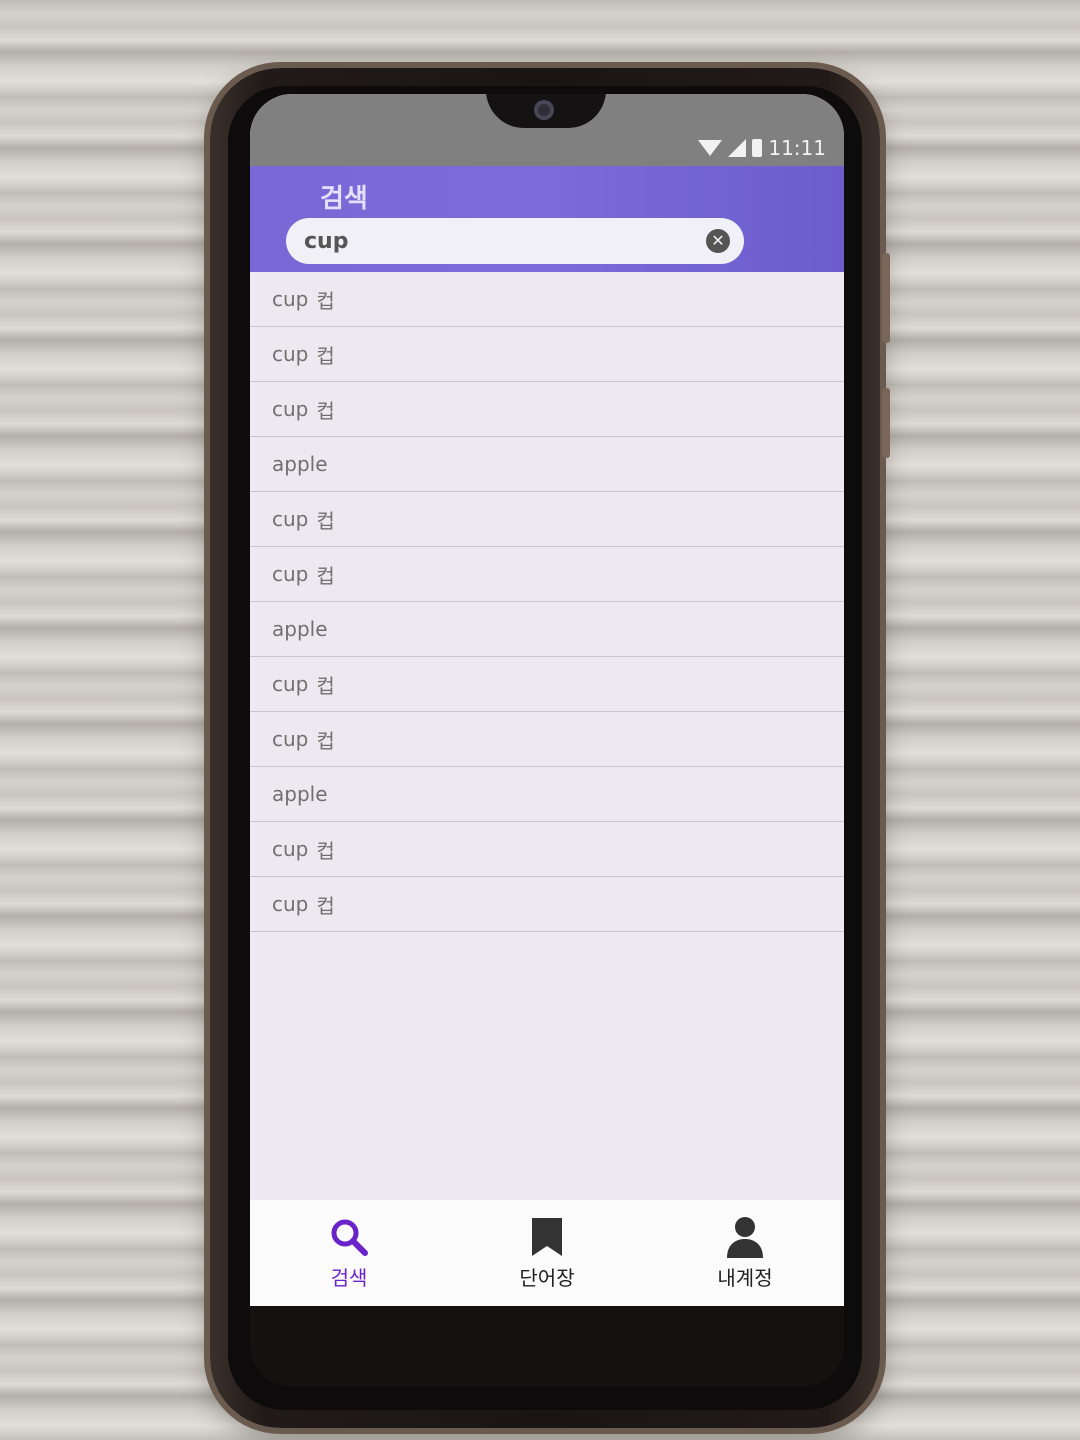 The width and height of the screenshot is (1080, 1440). Describe the element at coordinates (745, 1237) in the screenshot. I see `person-icon` at that location.